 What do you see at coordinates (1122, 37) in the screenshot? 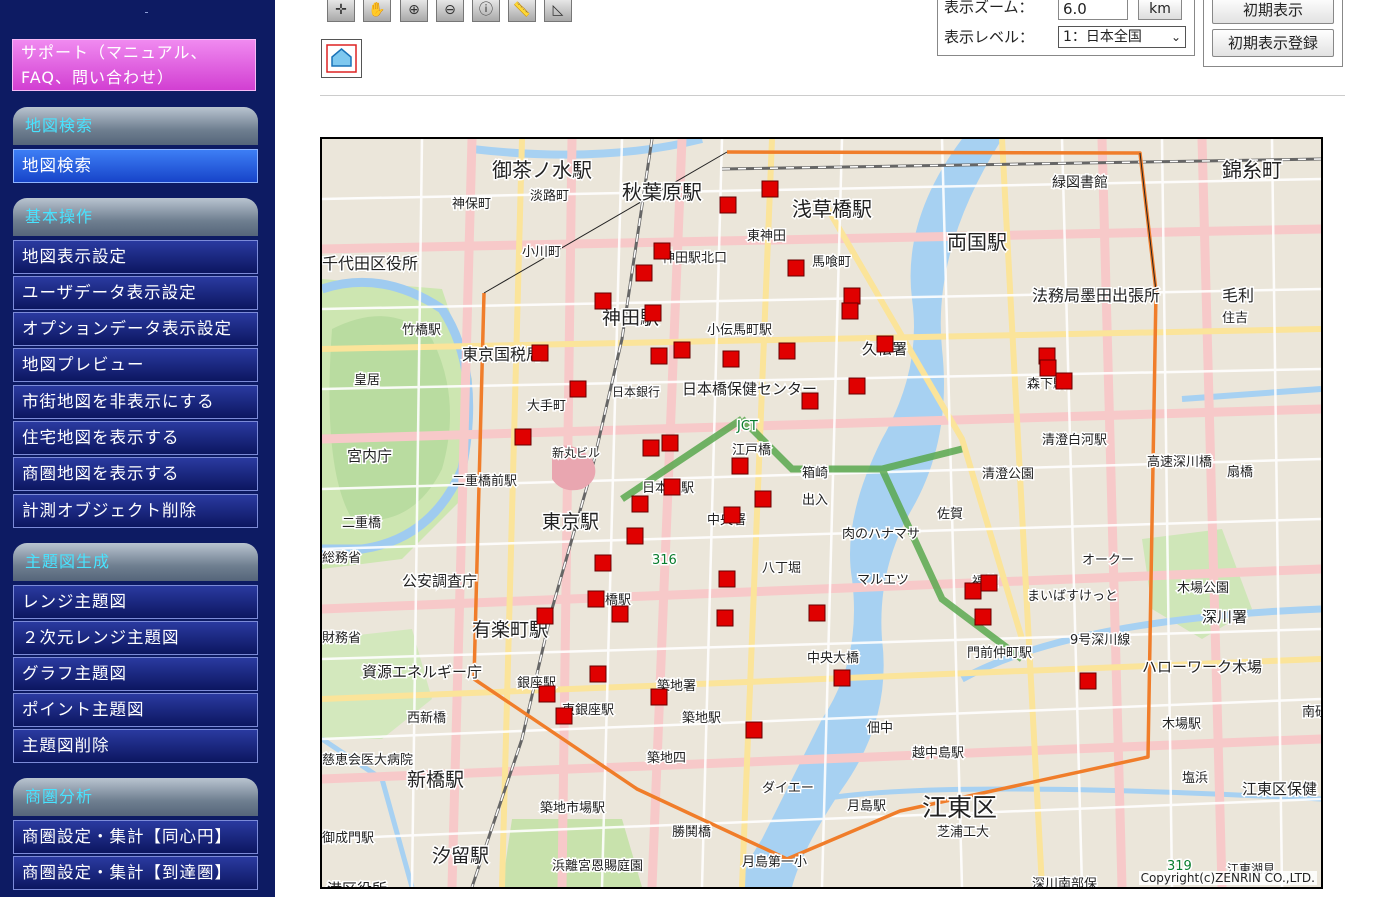
I see `level-select: 1：日本全国 ⌄` at bounding box center [1122, 37].